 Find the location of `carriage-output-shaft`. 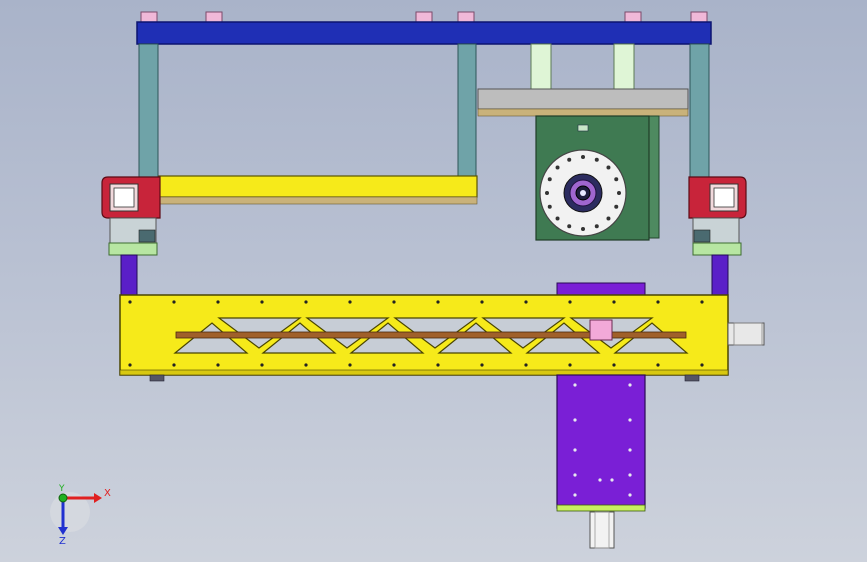

carriage-output-shaft is located at coordinates (602, 530).